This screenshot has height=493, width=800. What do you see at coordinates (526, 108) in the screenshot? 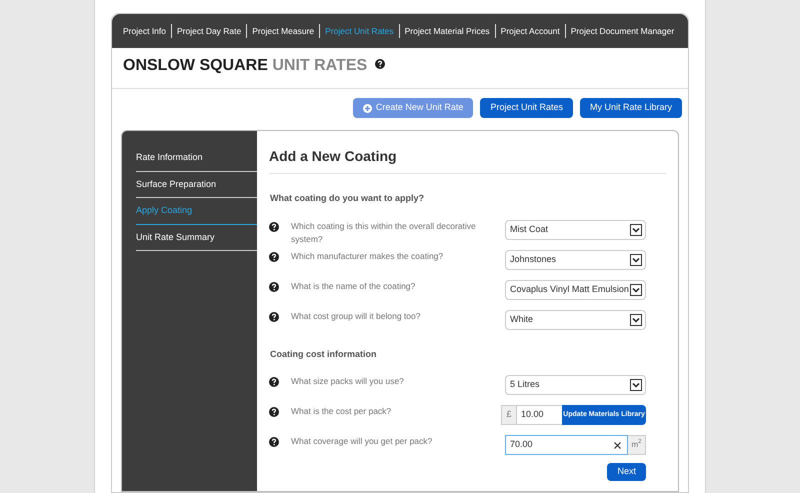
I see `action-button: Project Unit Rates` at bounding box center [526, 108].